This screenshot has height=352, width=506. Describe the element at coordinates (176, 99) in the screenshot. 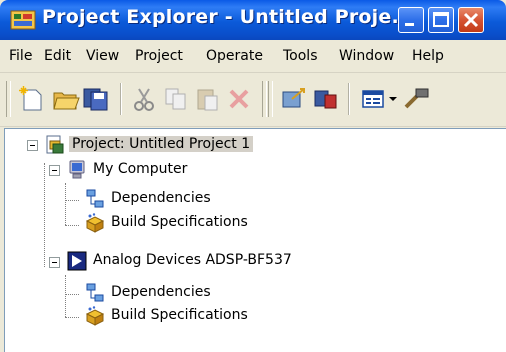

I see `copy-icon` at that location.